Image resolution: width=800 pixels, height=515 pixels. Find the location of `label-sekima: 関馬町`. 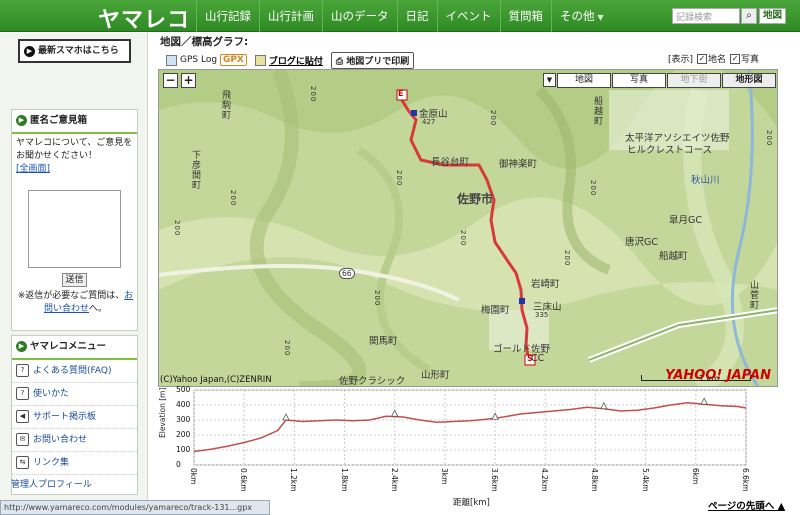

label-sekima: 関馬町 is located at coordinates (383, 341).